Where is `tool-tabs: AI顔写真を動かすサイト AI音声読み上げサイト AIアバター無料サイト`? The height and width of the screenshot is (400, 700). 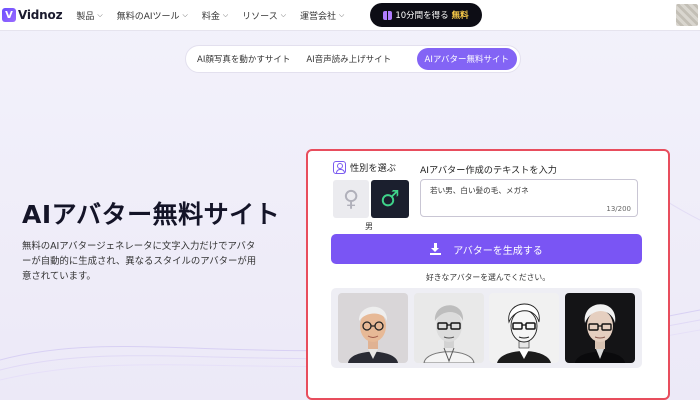
tool-tabs: AI顔写真を動かすサイト AI音声読み上げサイト AIアバター無料サイト is located at coordinates (353, 59).